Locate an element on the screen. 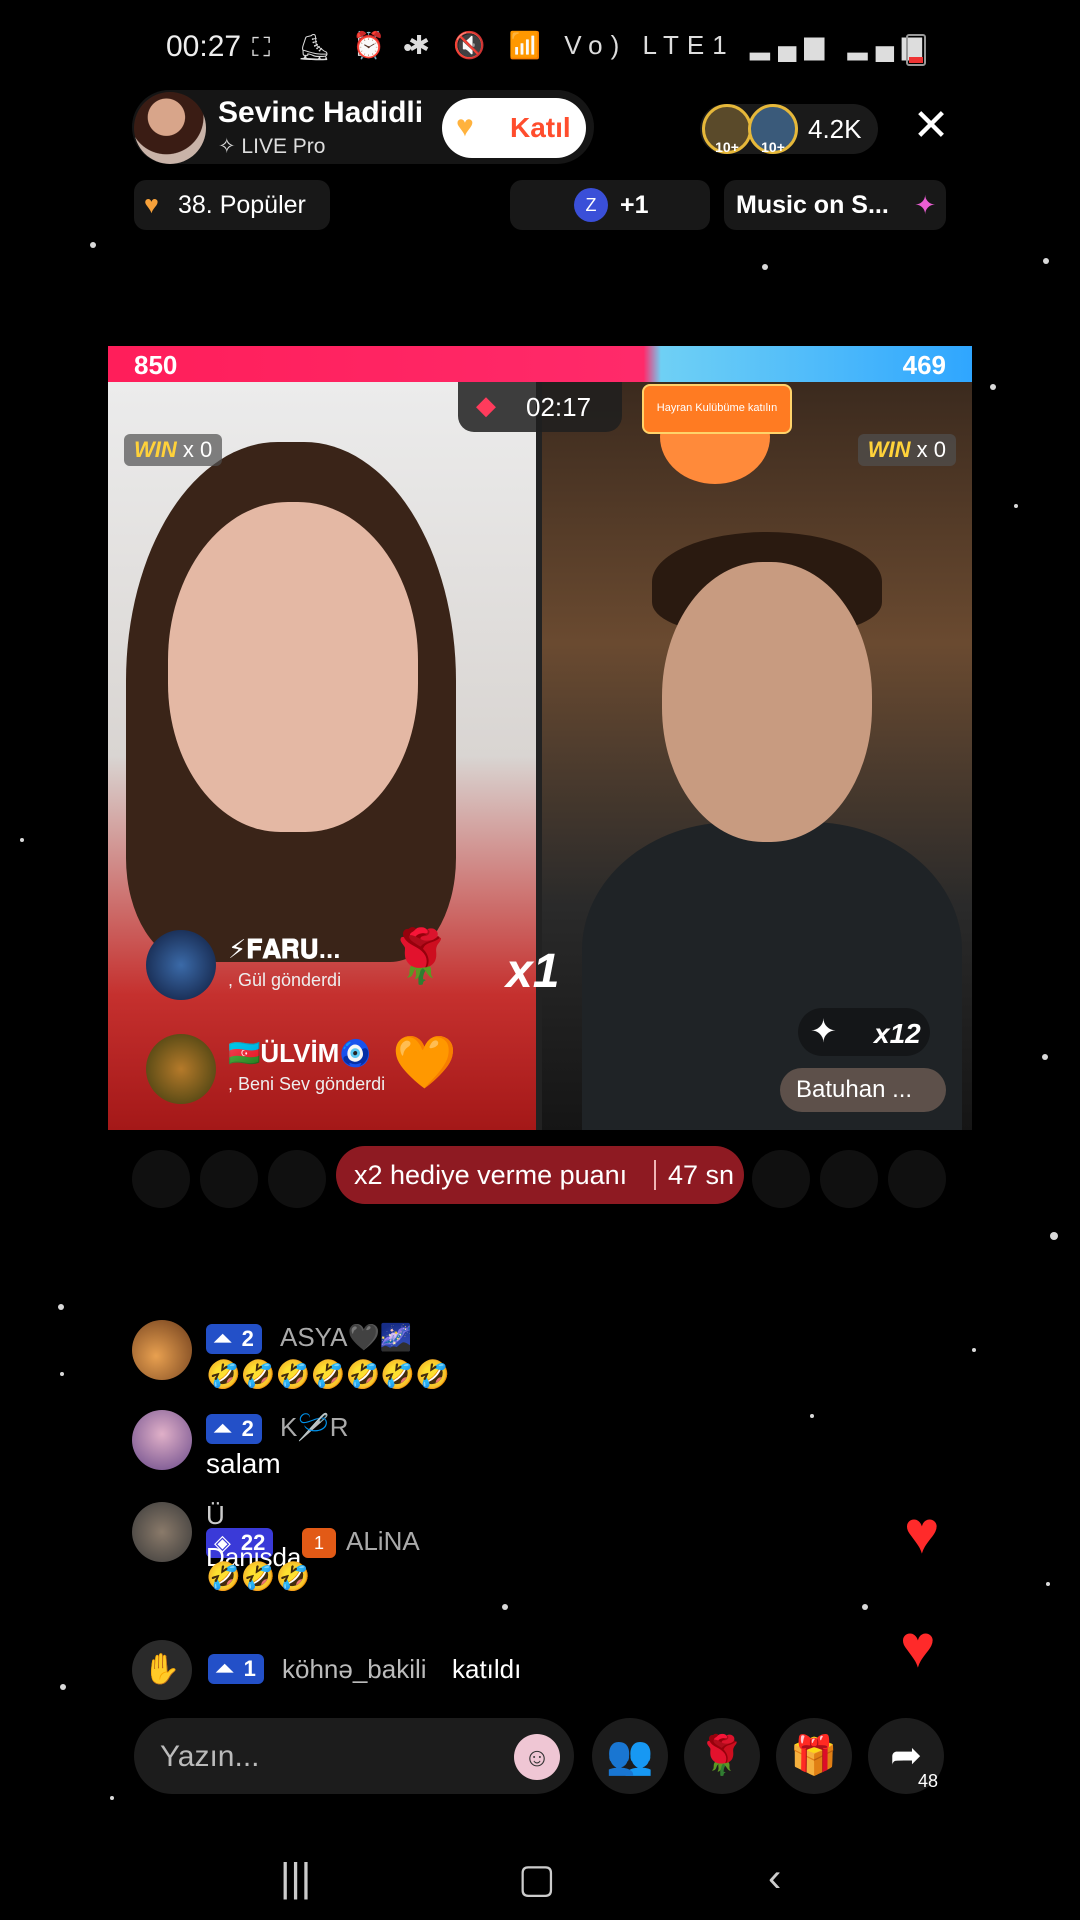 The width and height of the screenshot is (1080, 1920). chat-username-overlay: Ü is located at coordinates (215, 1515).